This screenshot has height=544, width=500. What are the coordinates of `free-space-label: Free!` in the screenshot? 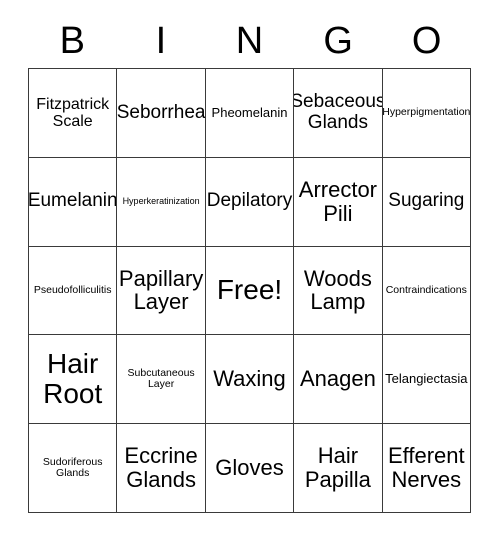 It's located at (249, 290).